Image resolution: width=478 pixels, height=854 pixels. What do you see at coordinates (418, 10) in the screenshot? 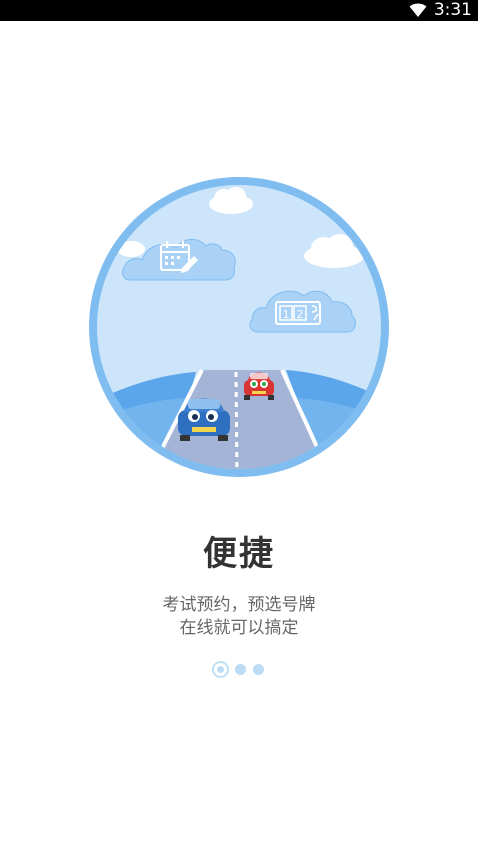
I see `wifi-icon` at bounding box center [418, 10].